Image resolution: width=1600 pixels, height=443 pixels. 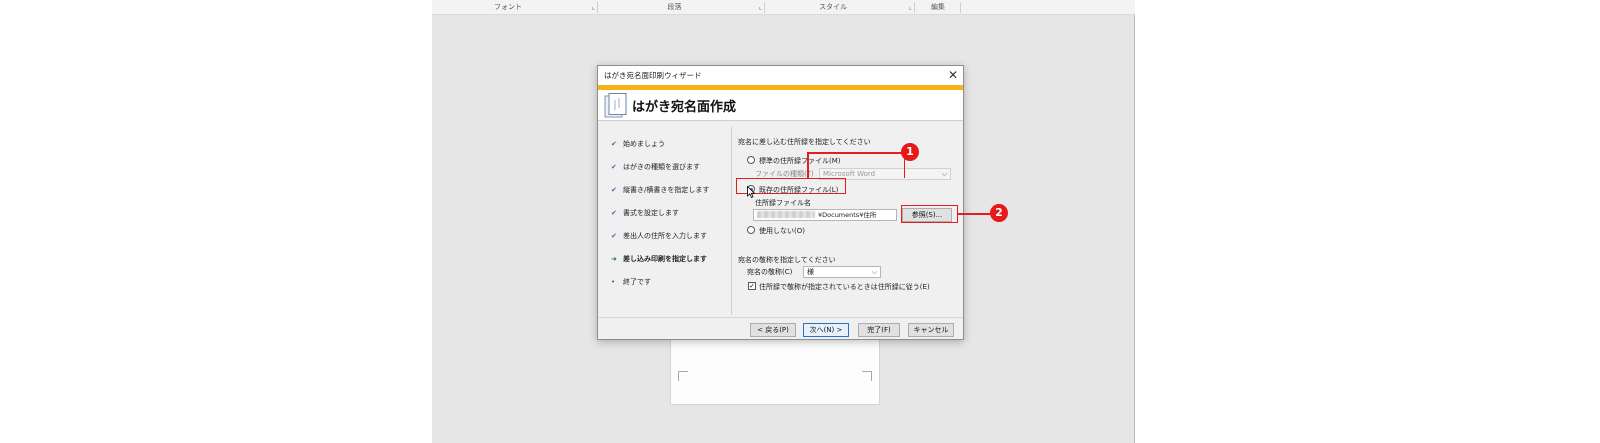 What do you see at coordinates (782, 231) in the screenshot?
I see `radio-none-label: 使用しない(O)` at bounding box center [782, 231].